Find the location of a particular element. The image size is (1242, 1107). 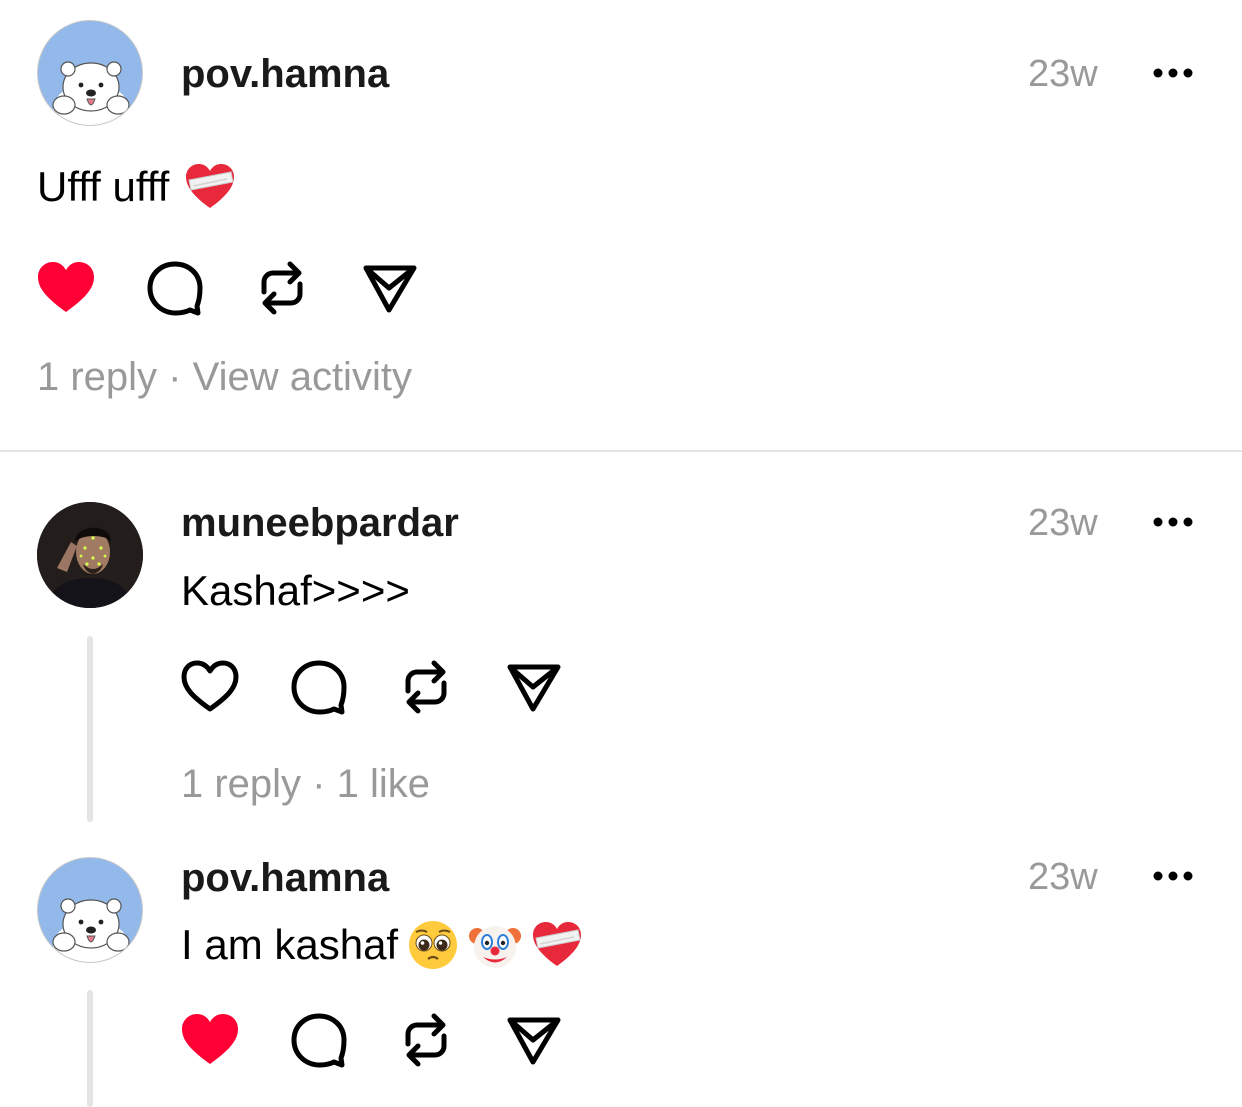

post-text-content: Kashaf>>>> is located at coordinates (295, 590).